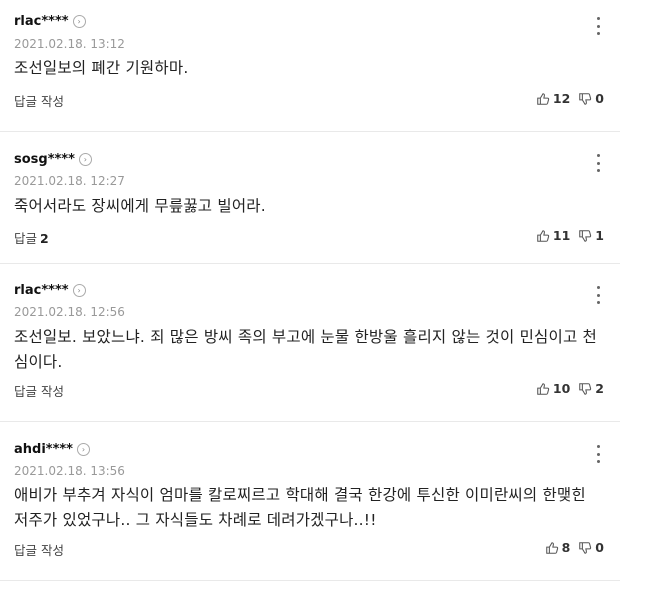  What do you see at coordinates (599, 388) in the screenshot?
I see `dislike-count: 2` at bounding box center [599, 388].